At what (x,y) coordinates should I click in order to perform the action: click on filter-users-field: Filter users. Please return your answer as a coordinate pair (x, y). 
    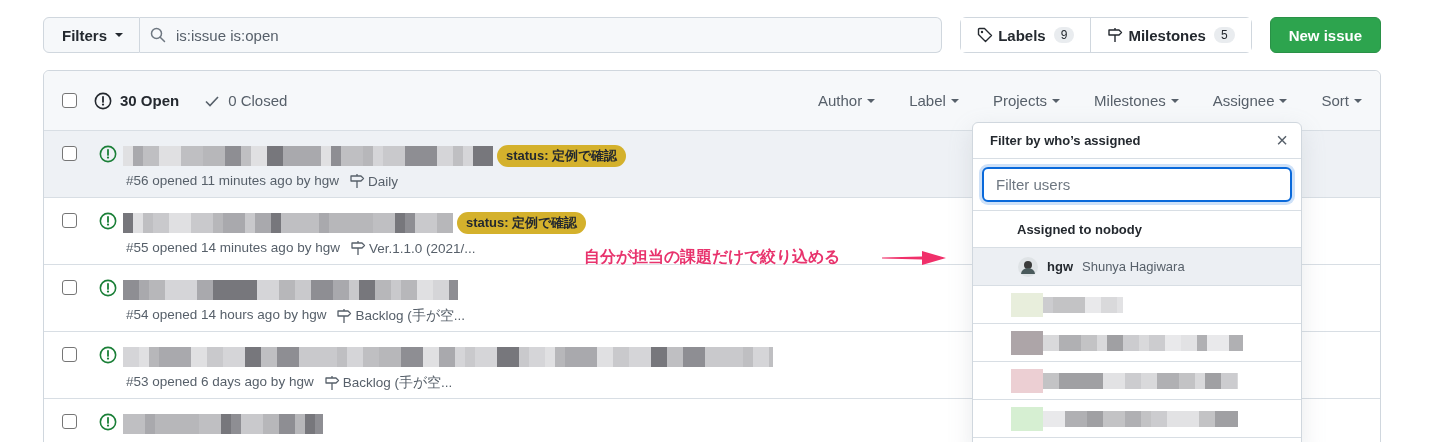
    Looking at the image, I should click on (1137, 184).